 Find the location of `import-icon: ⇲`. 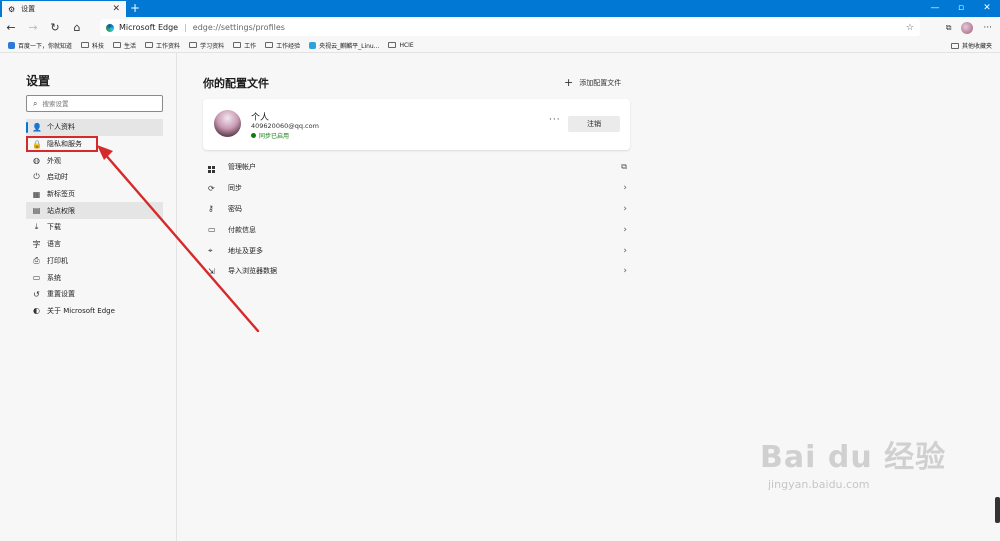

import-icon: ⇲ is located at coordinates (211, 271).